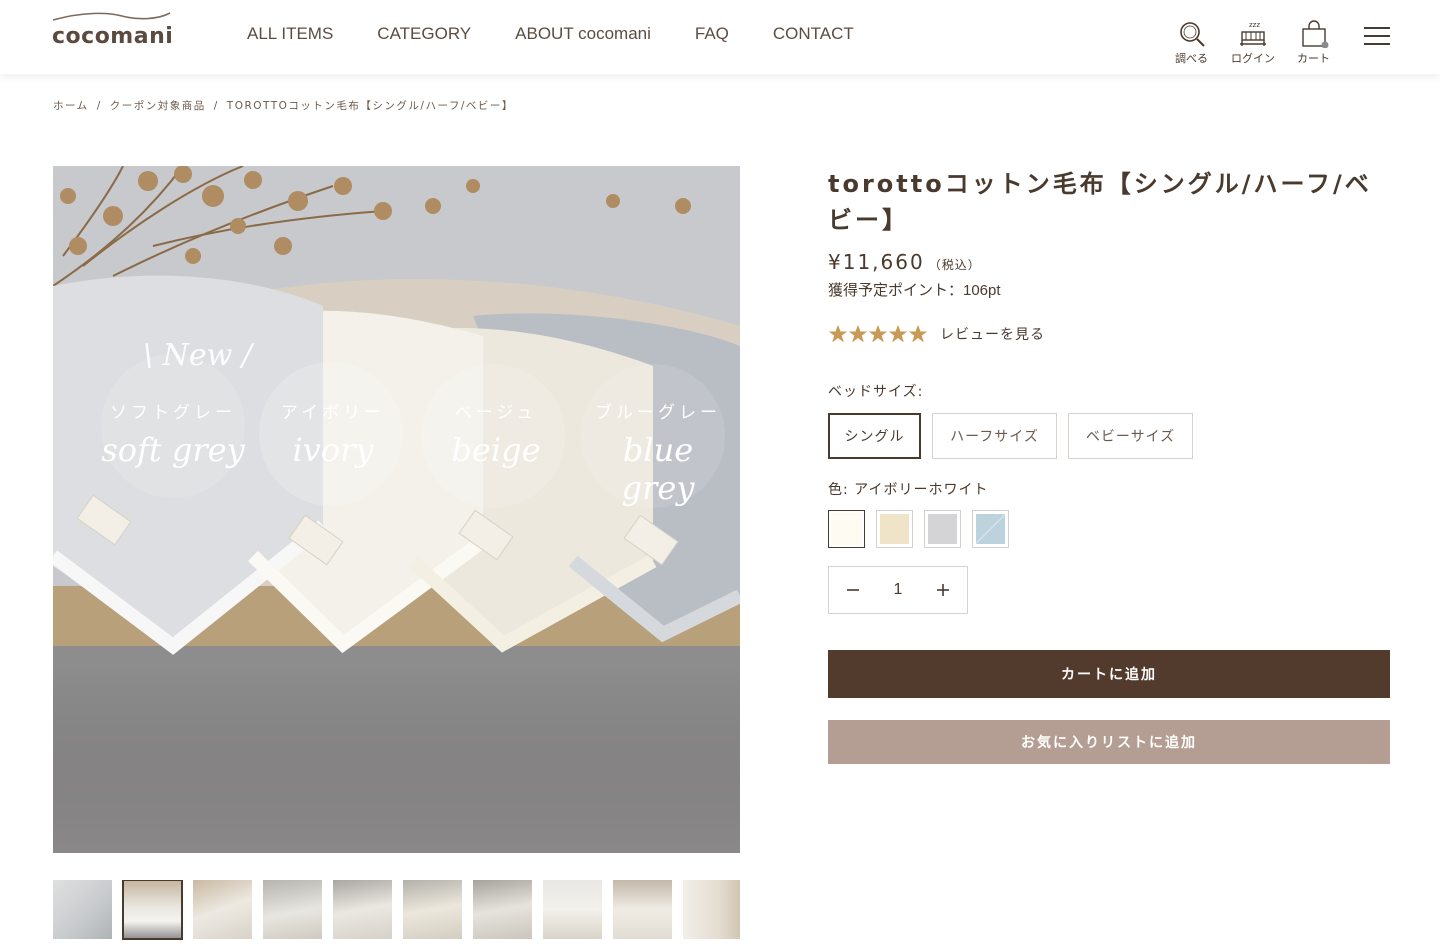 This screenshot has height=944, width=1440. I want to click on product-price: ¥11,660 （税込）, so click(904, 262).